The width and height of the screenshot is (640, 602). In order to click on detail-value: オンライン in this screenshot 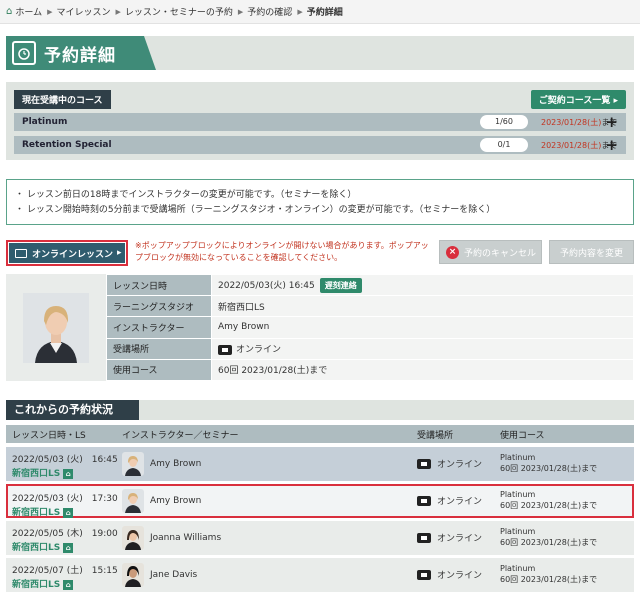, I will do `click(422, 348)`.